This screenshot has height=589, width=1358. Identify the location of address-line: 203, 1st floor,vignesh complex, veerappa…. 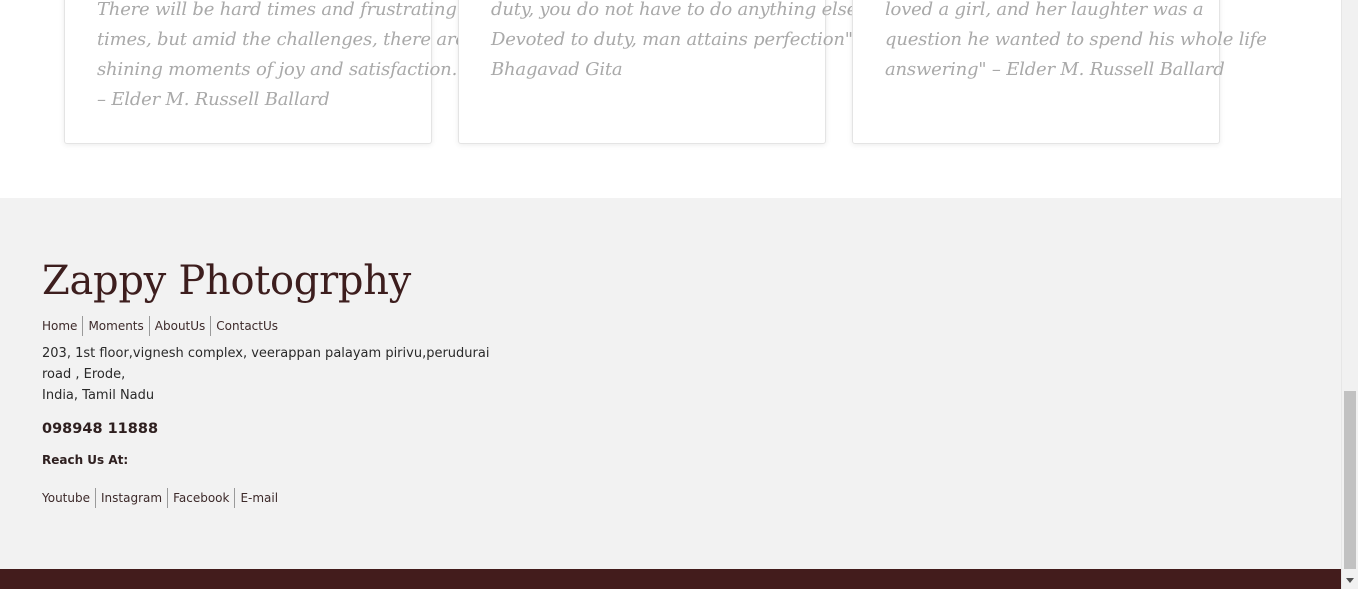
(266, 364).